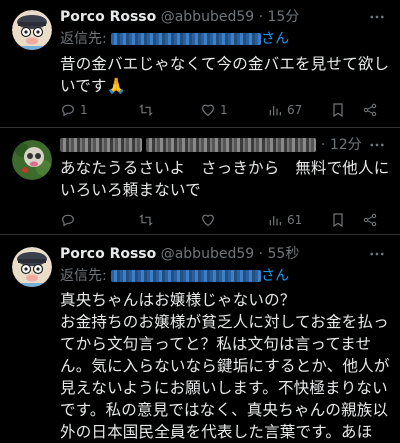  What do you see at coordinates (226, 220) in the screenshot?
I see `tweet-actions: 61` at bounding box center [226, 220].